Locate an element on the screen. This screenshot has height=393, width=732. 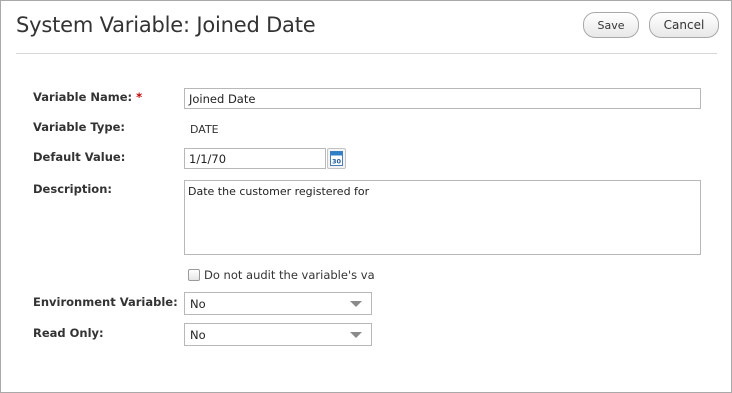
variable-type-label: Variable Type: is located at coordinates (79, 127).